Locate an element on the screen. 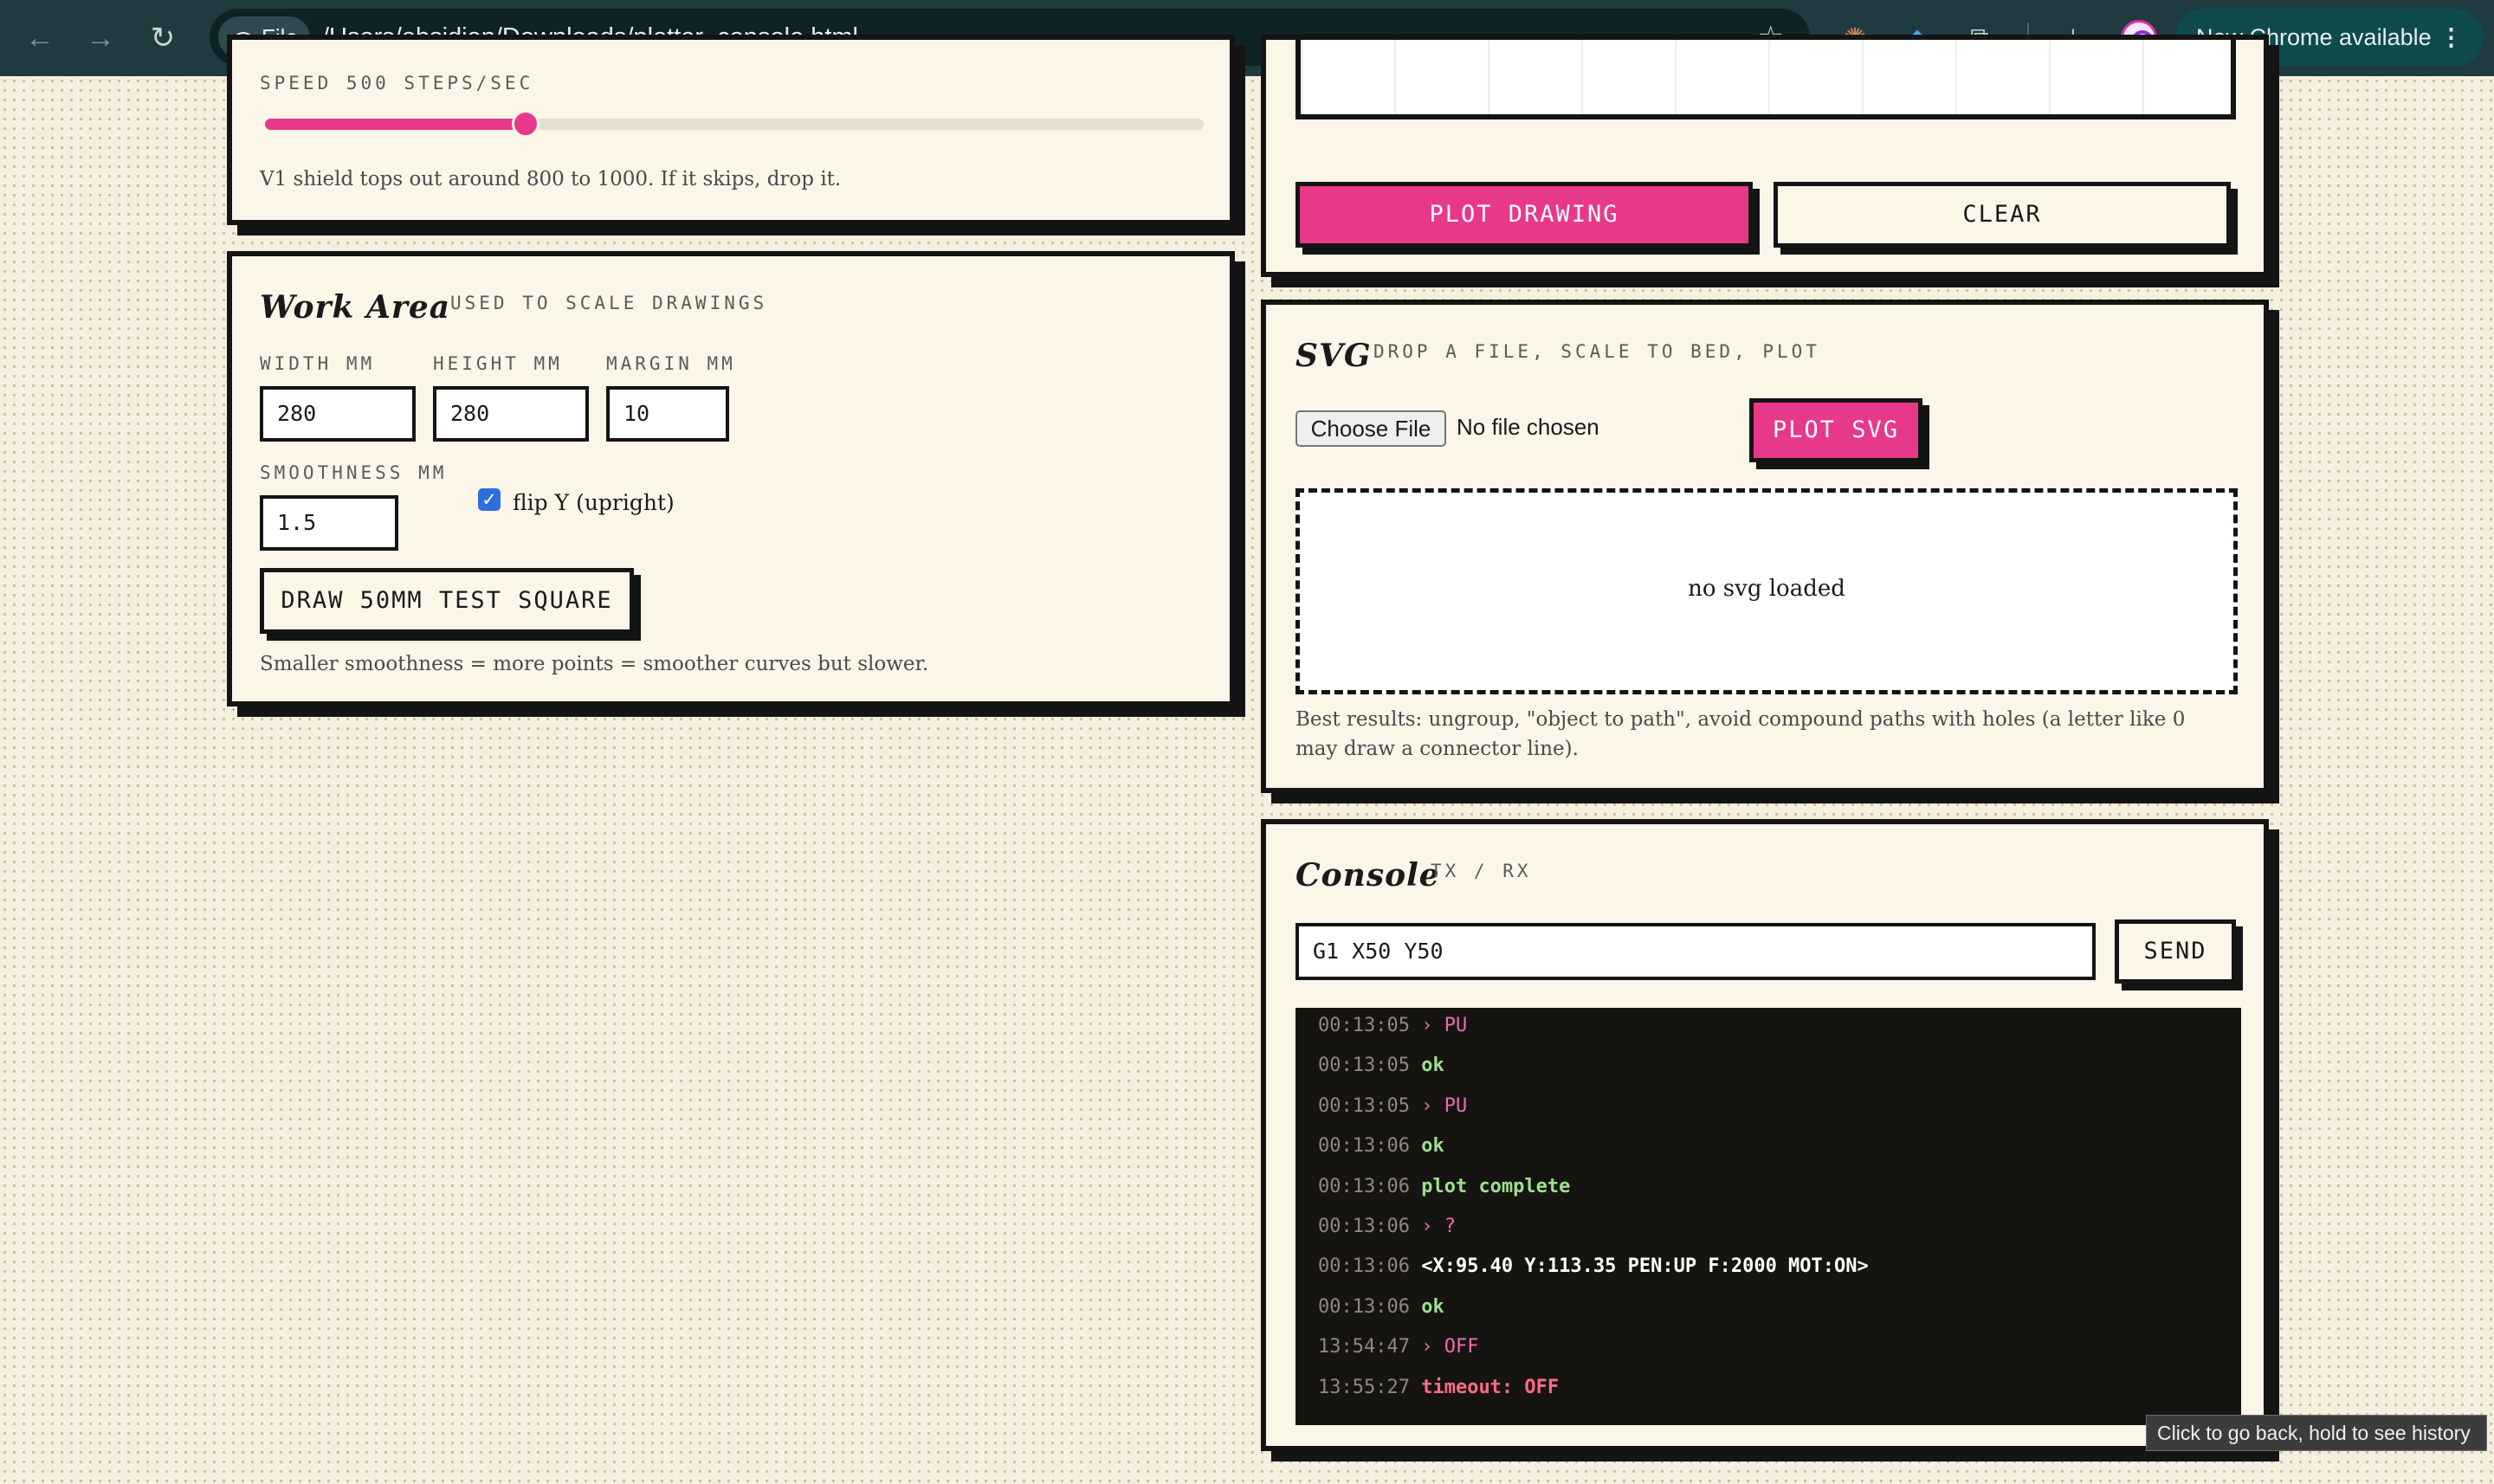  speed-slider is located at coordinates (734, 124).